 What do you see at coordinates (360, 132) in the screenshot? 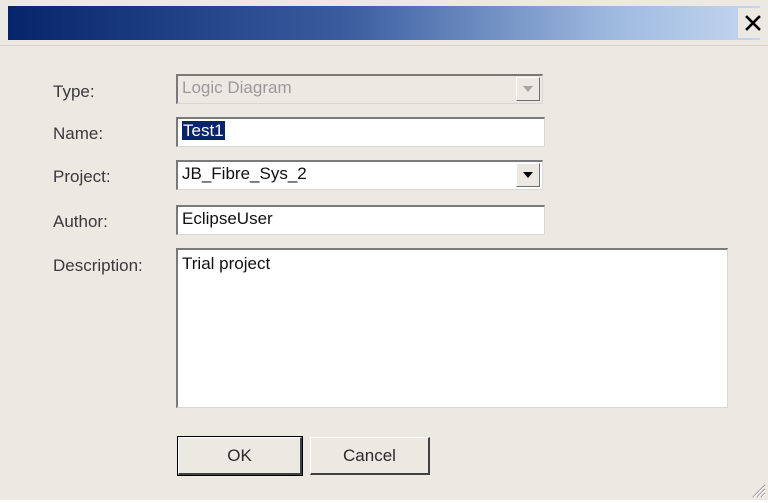
I see `name-input: Test1` at bounding box center [360, 132].